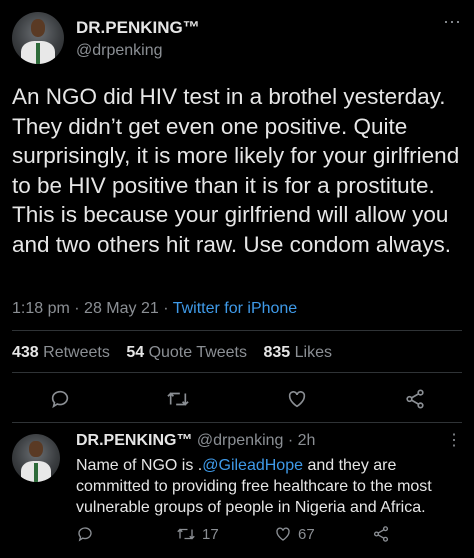  What do you see at coordinates (452, 22) in the screenshot?
I see `more-icon: ⋯` at bounding box center [452, 22].